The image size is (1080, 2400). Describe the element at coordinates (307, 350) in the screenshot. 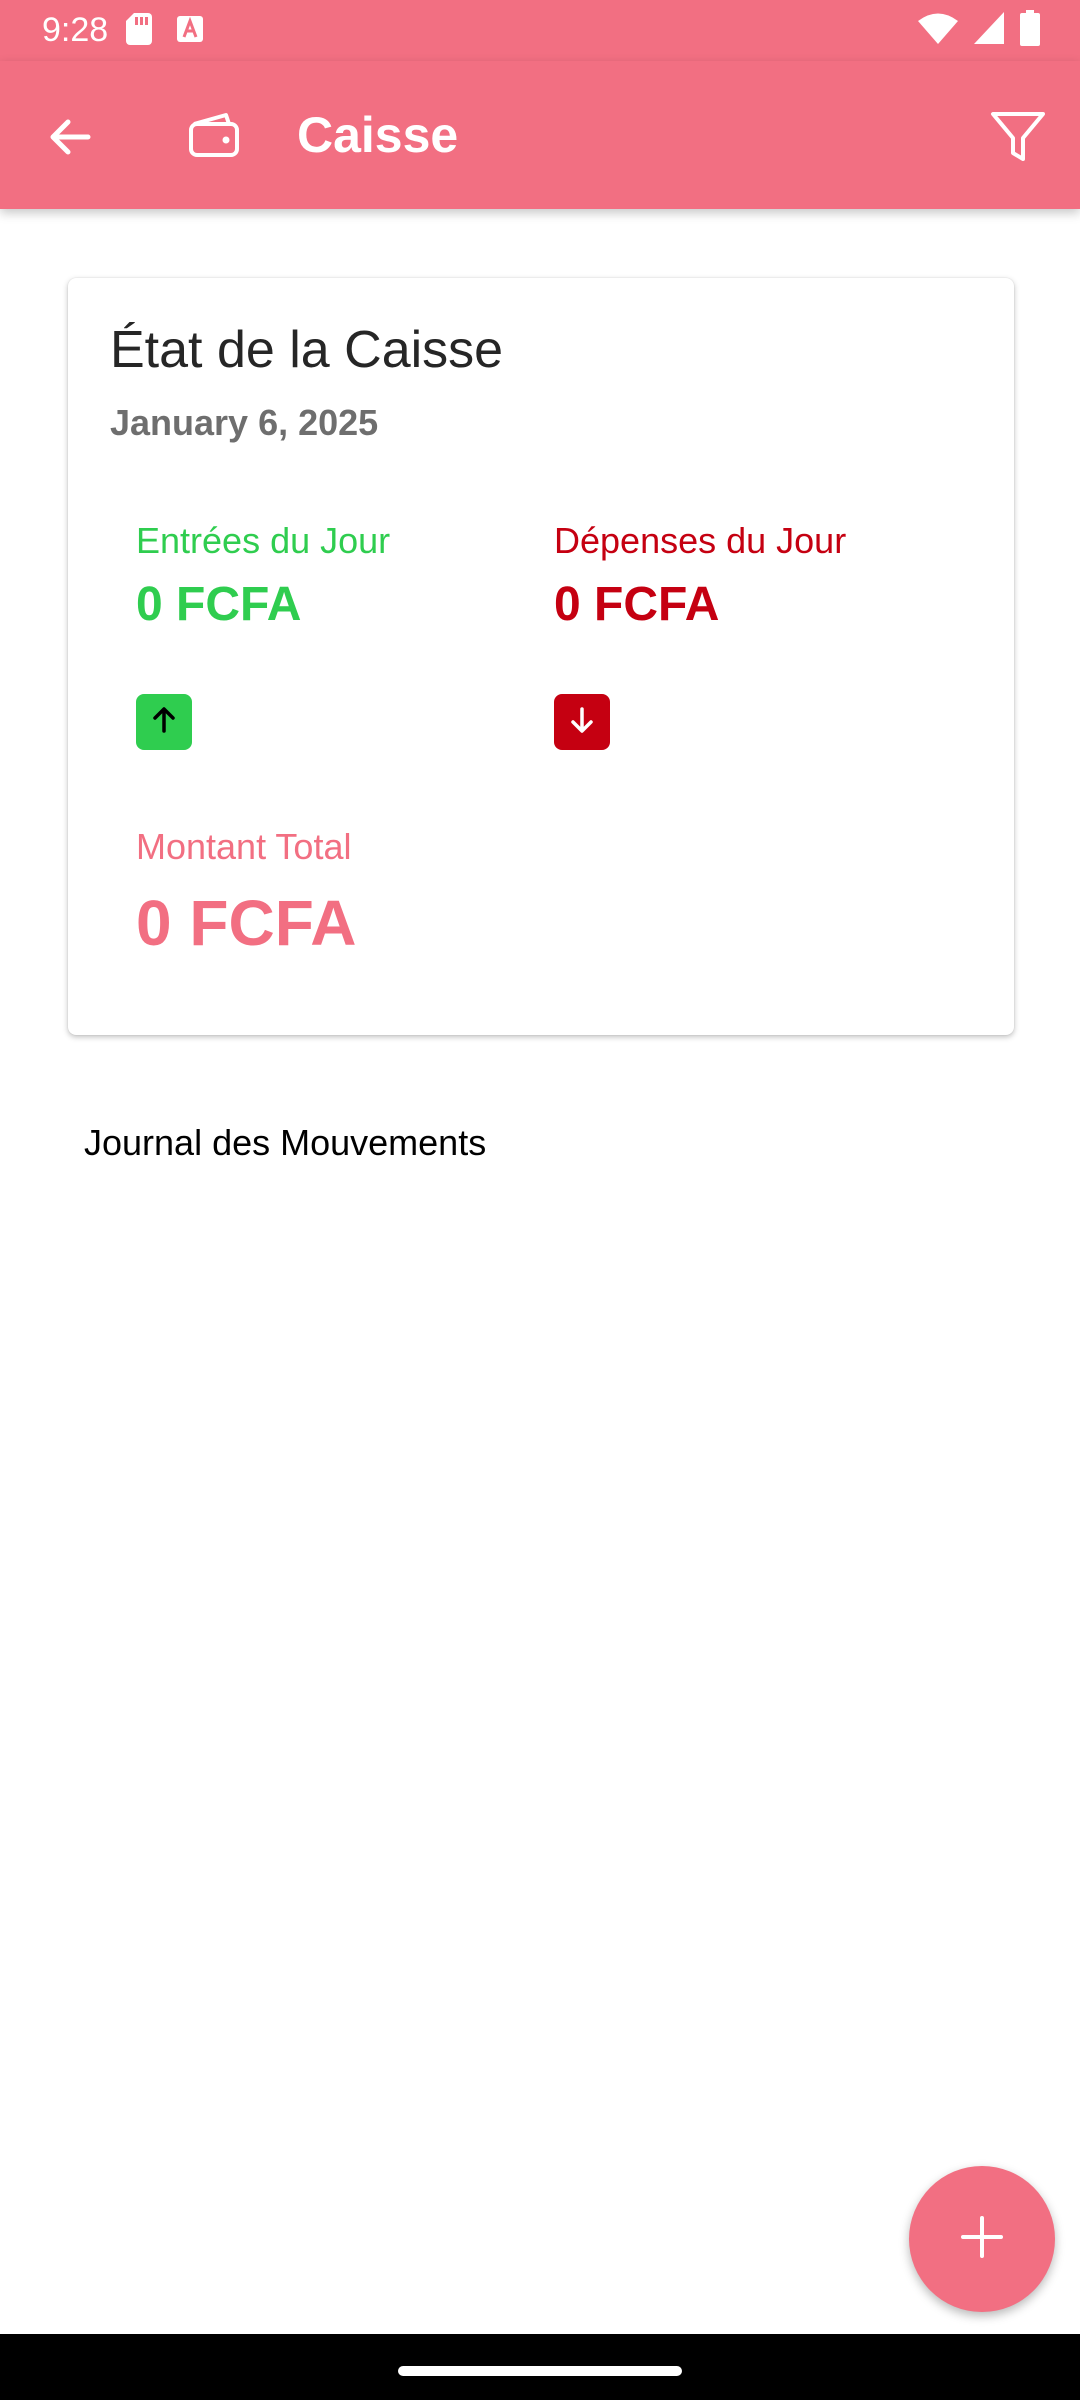

I see `card-title: État de la Caisse` at that location.